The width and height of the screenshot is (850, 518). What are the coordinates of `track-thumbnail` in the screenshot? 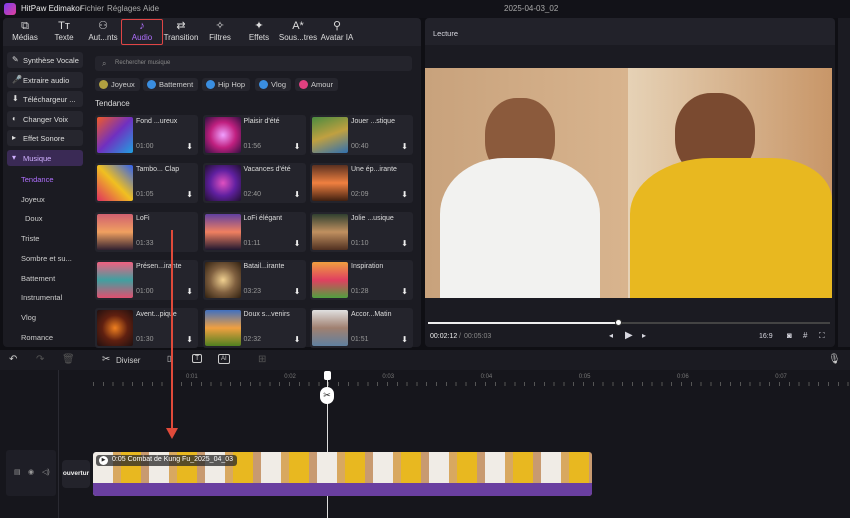 It's located at (330, 183).